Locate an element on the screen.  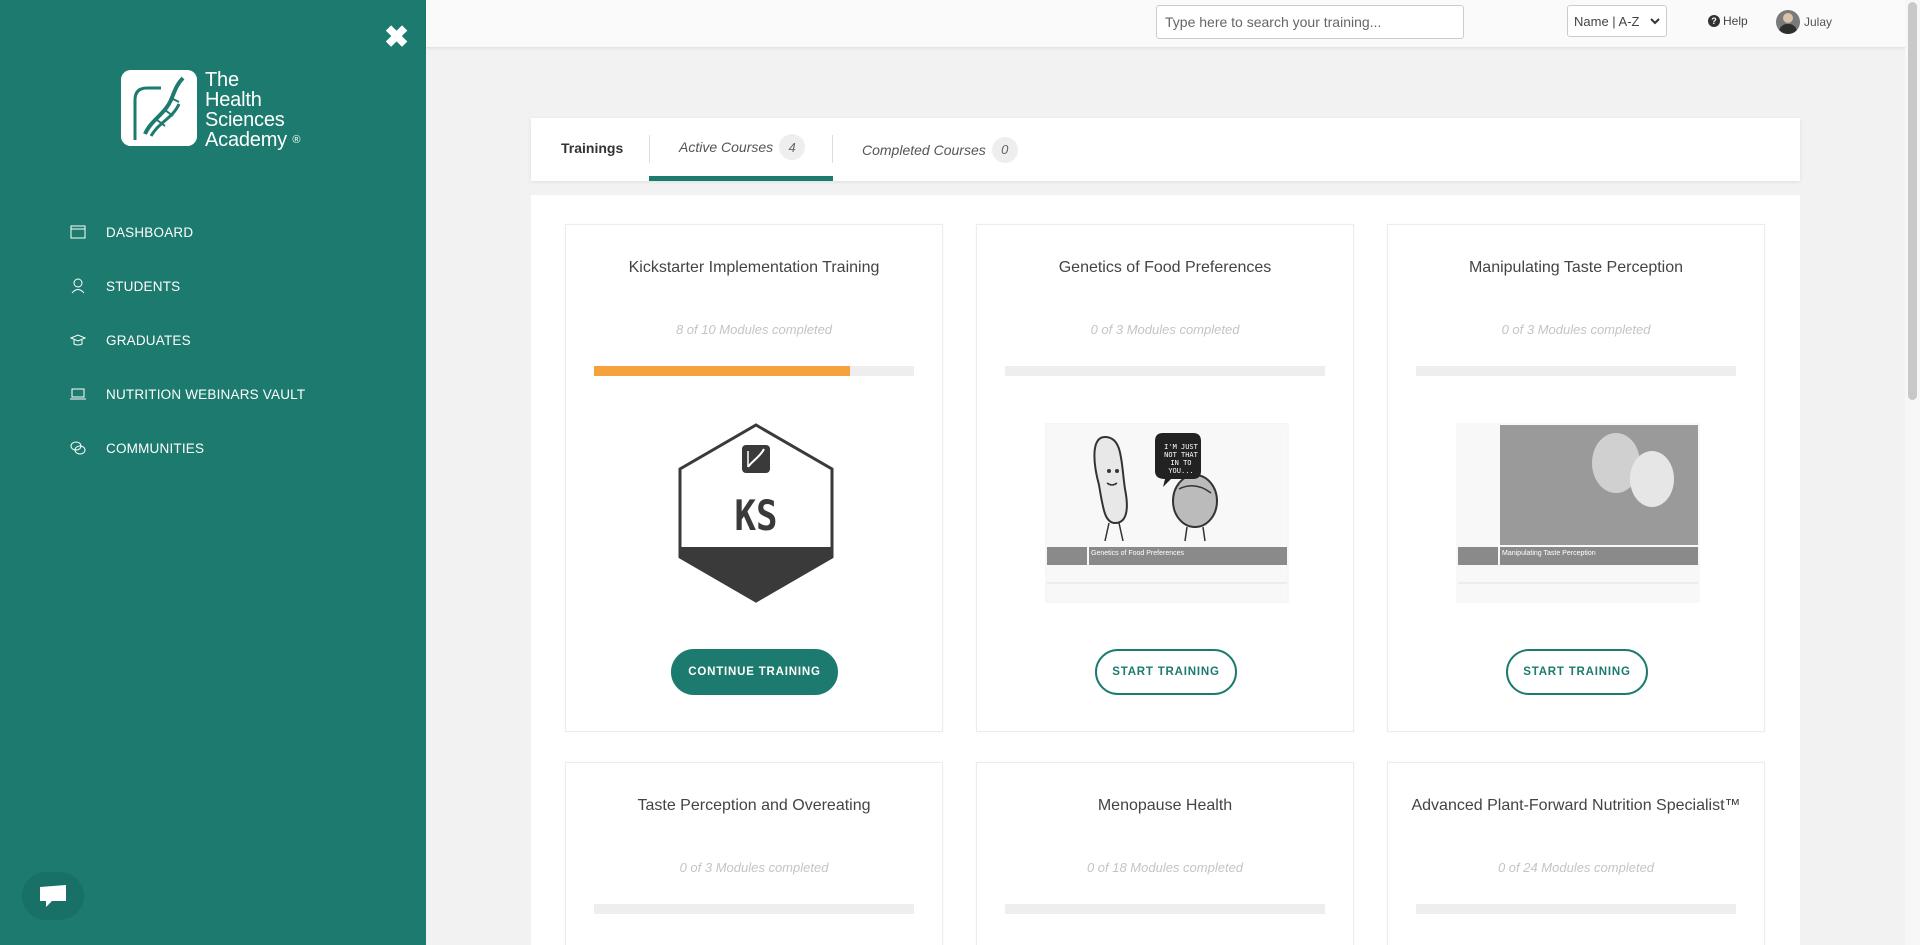
close-sidebar-button: ✖ is located at coordinates (396, 38).